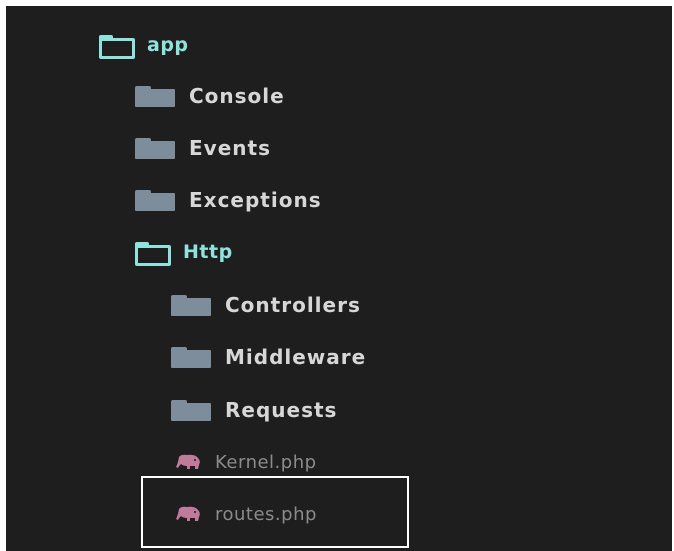 This screenshot has height=551, width=674. I want to click on tree-item-label: Events, so click(230, 148).